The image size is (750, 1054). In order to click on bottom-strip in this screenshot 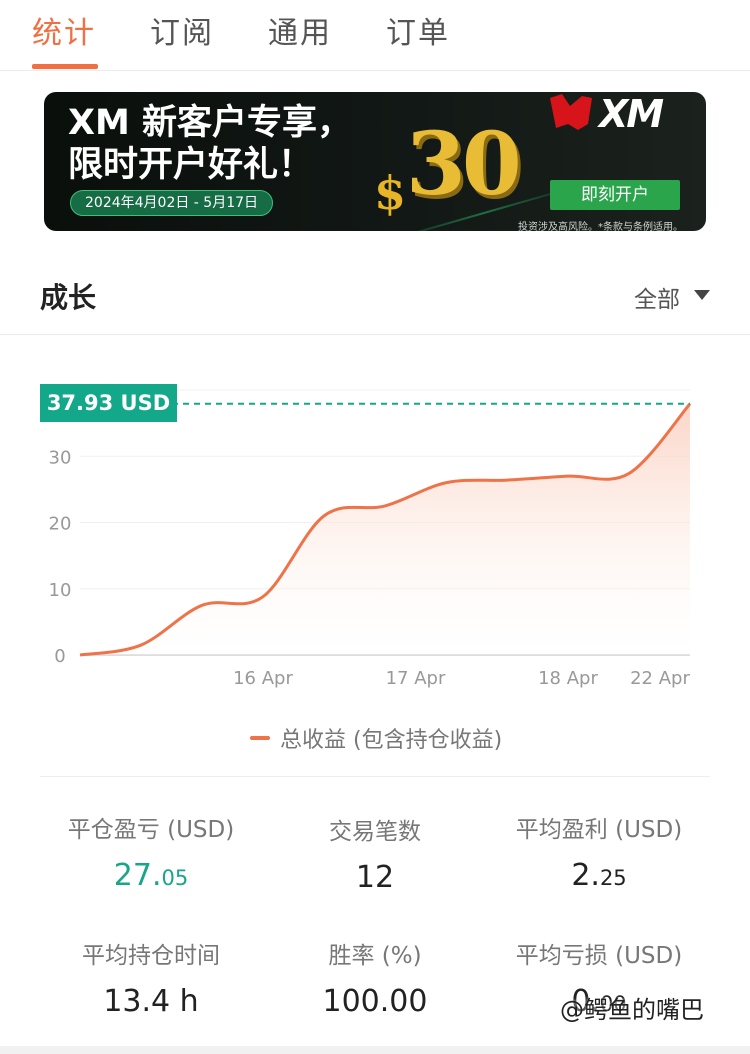, I will do `click(375, 1050)`.